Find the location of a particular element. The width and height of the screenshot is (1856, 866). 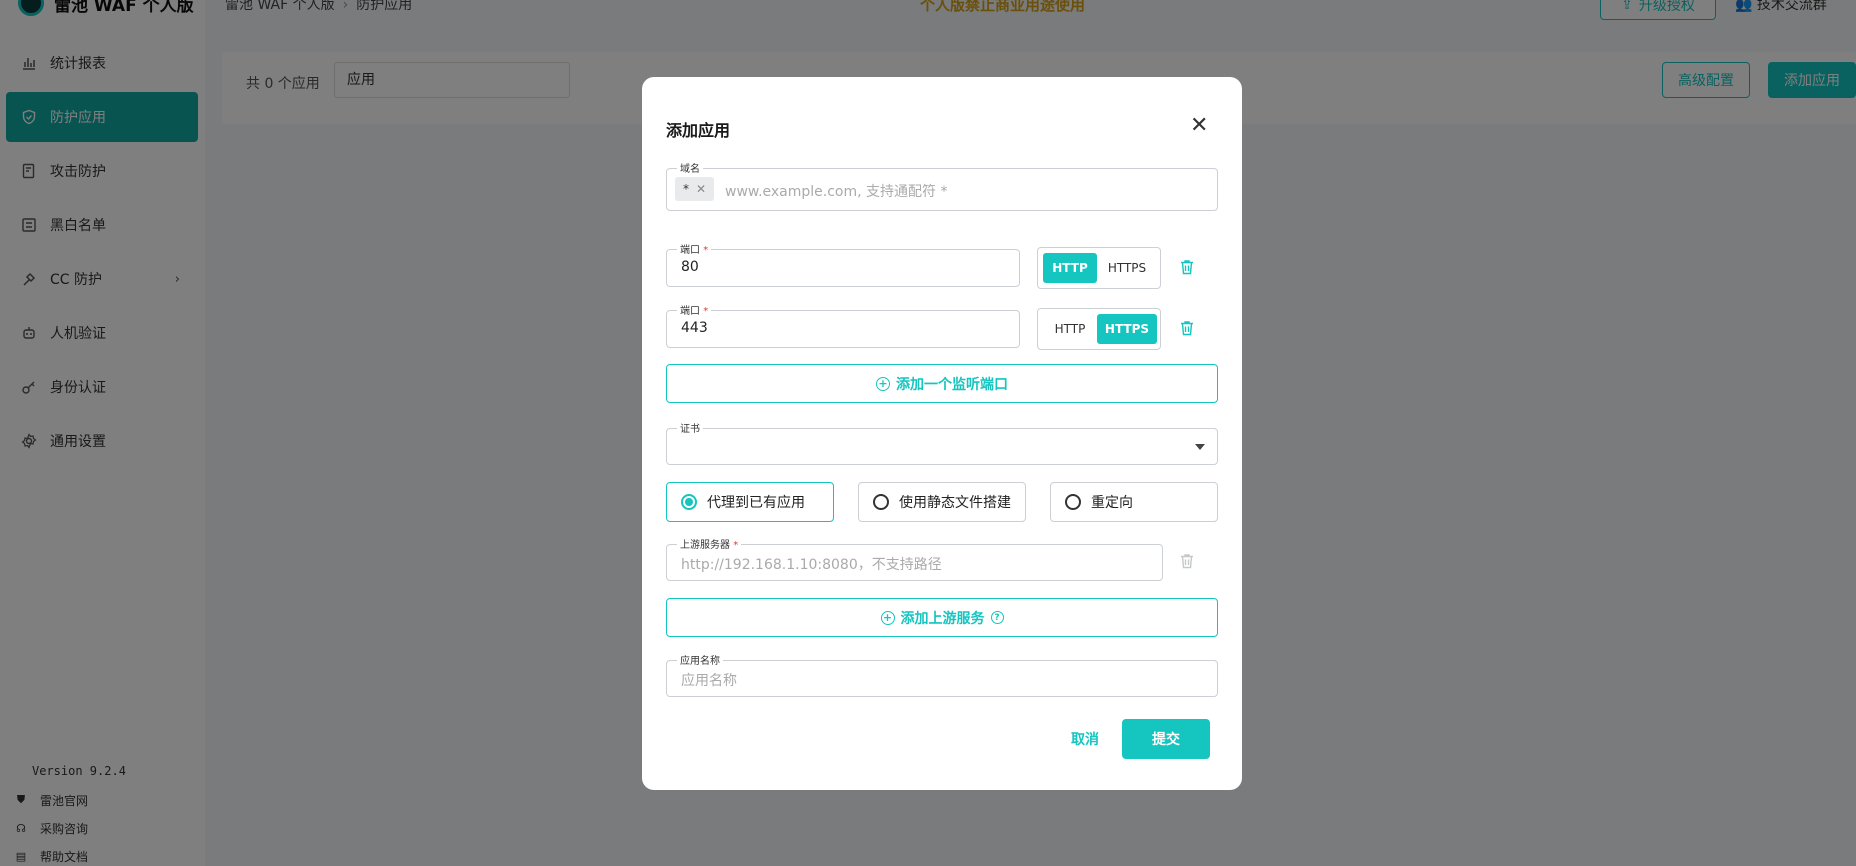

port-field-2: 端口 * 443 is located at coordinates (843, 325).